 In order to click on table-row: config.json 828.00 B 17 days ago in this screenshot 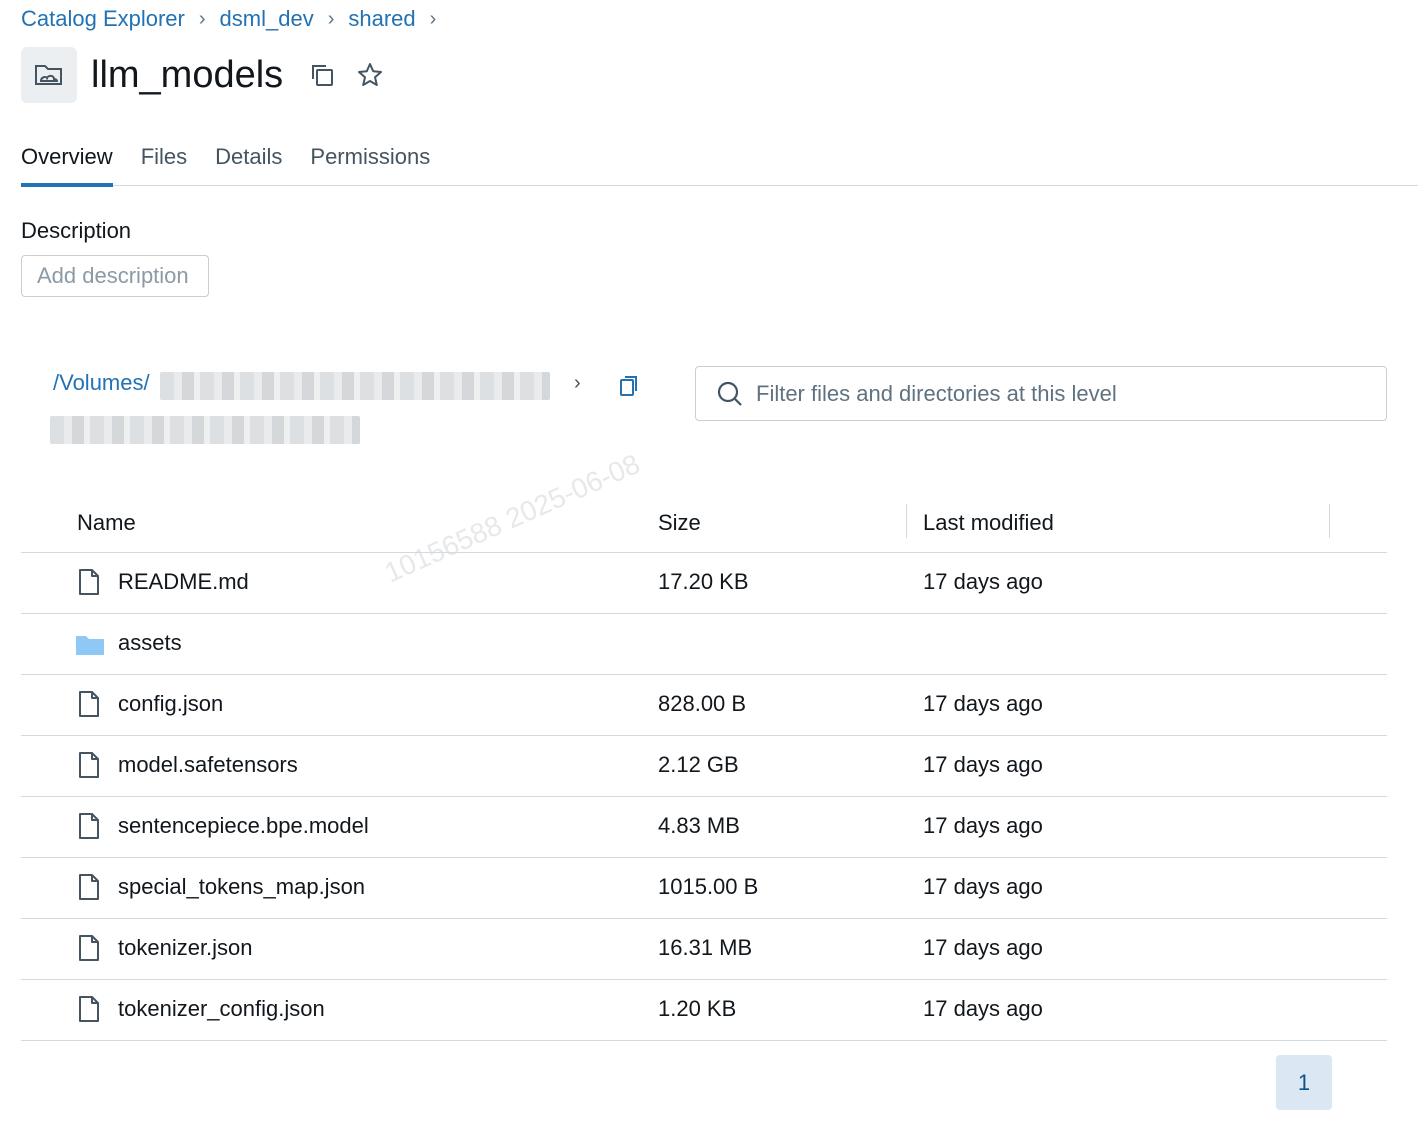, I will do `click(704, 705)`.